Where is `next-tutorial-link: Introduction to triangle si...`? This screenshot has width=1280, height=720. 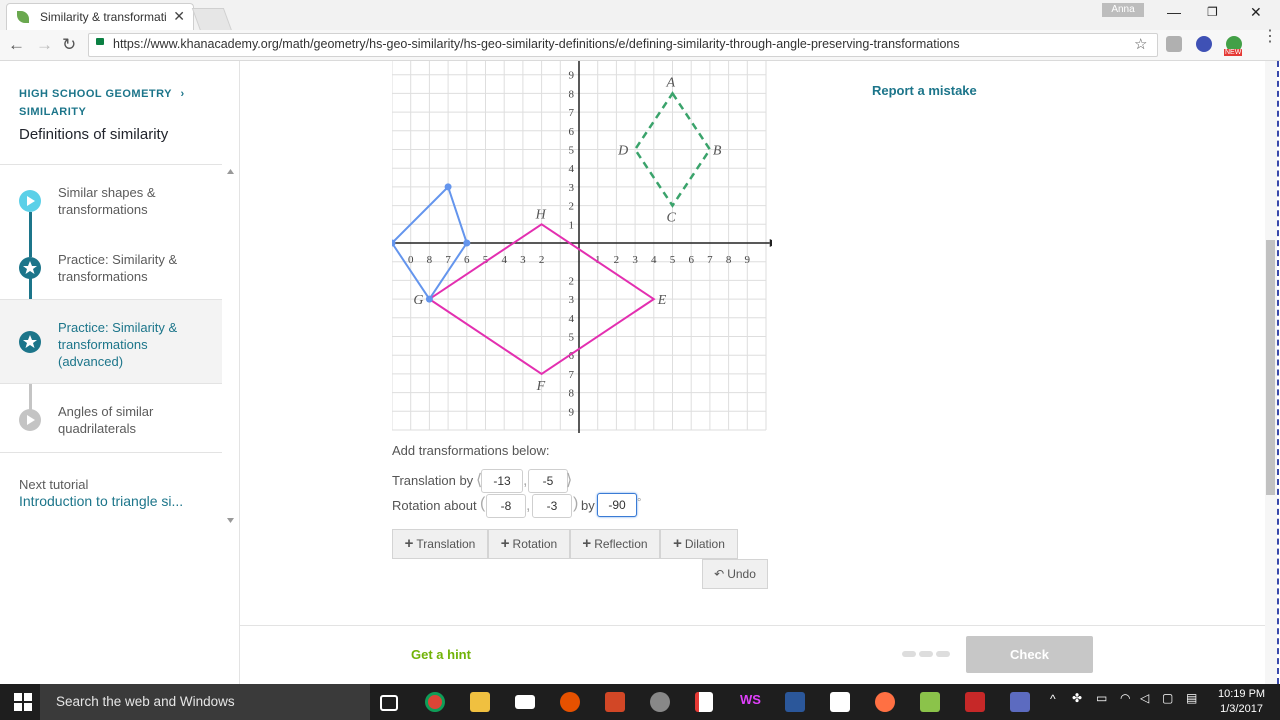
next-tutorial-link: Introduction to triangle si... is located at coordinates (101, 501).